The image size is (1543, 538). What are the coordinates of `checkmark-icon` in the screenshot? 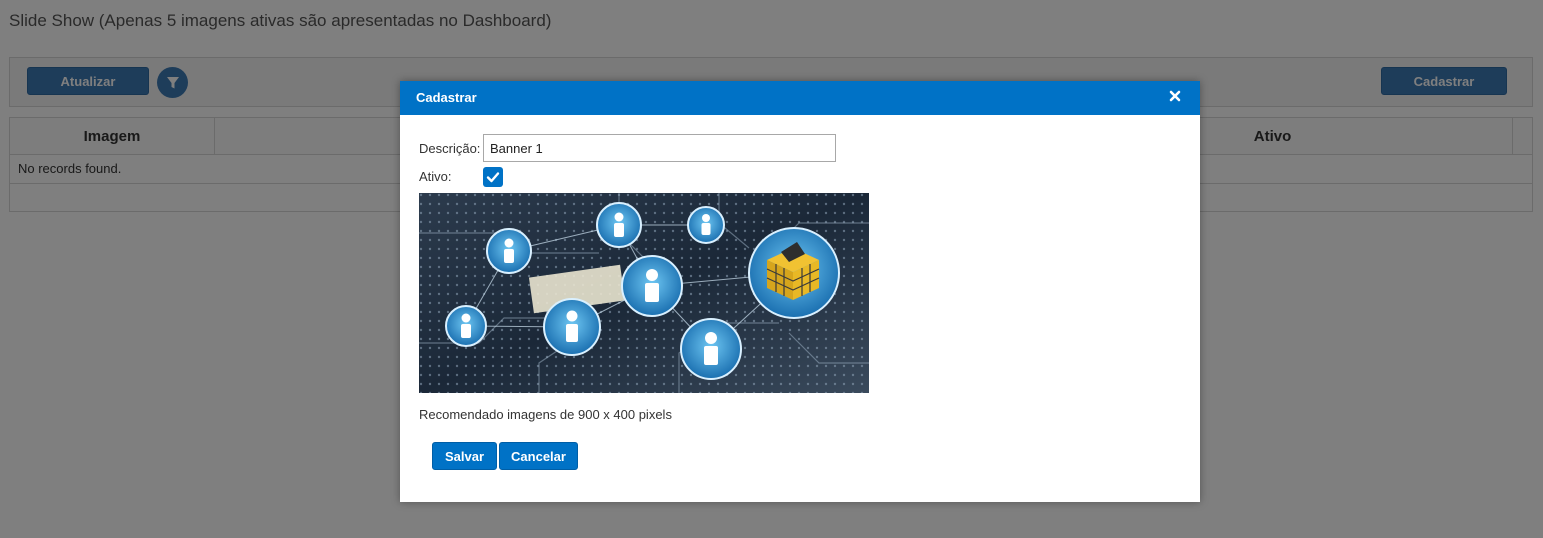 It's located at (493, 177).